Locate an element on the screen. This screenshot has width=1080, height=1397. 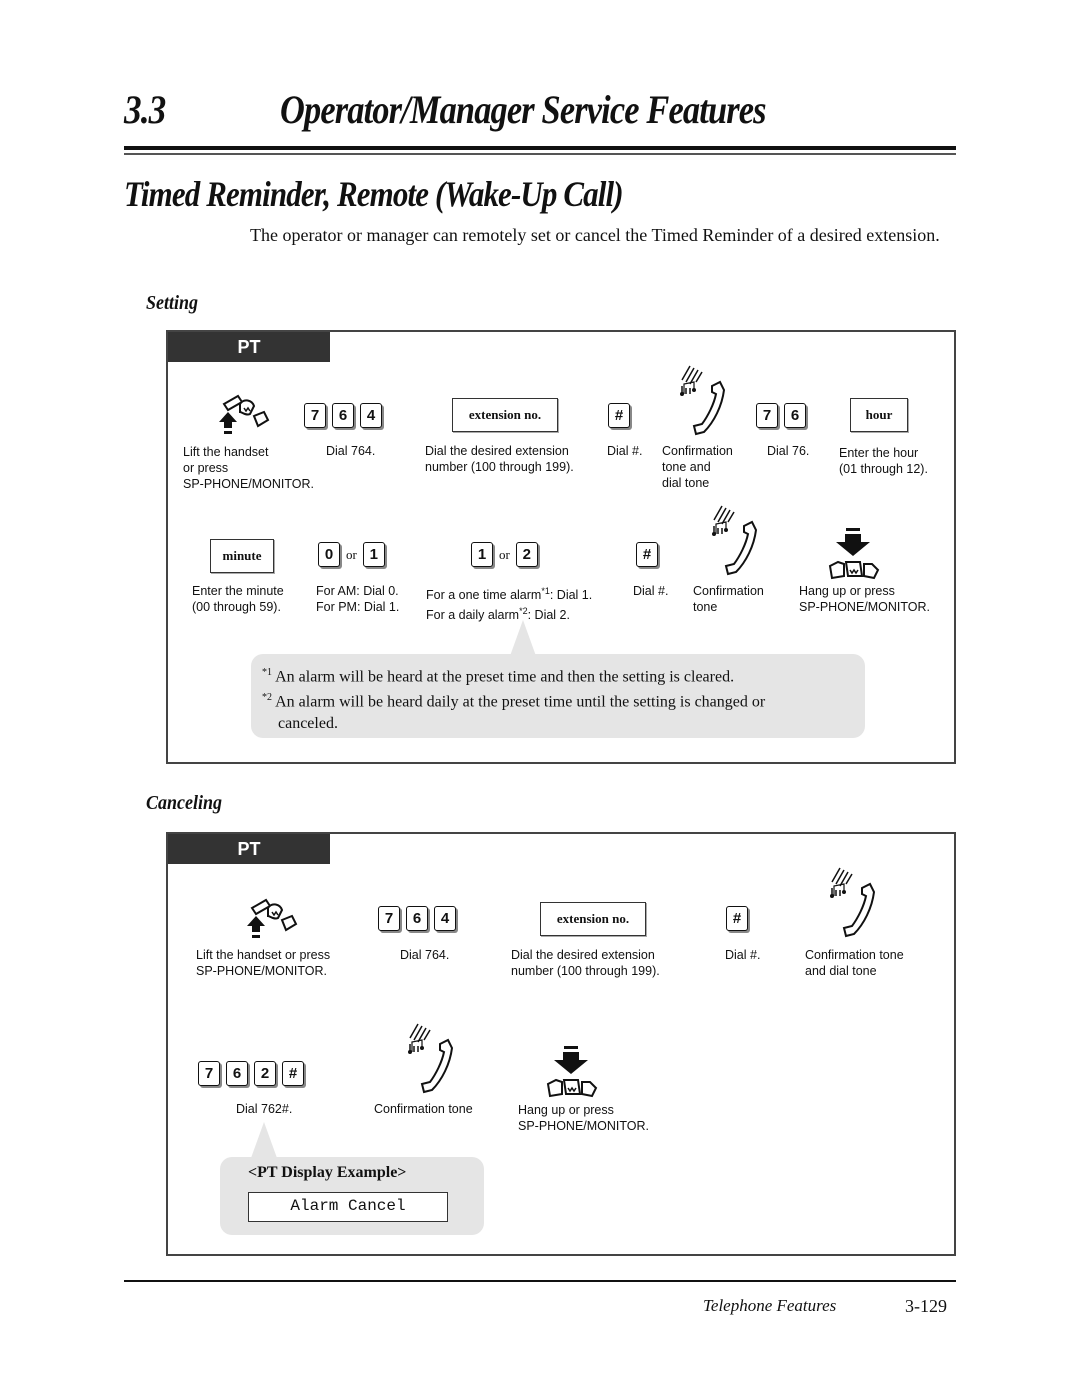
footer-rule is located at coordinates (540, 1281).